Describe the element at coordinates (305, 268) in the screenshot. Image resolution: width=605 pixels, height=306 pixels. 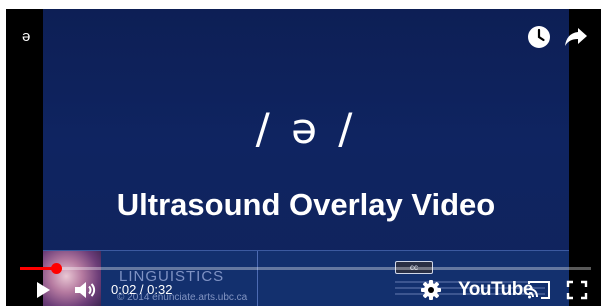
I see `progress-bar` at that location.